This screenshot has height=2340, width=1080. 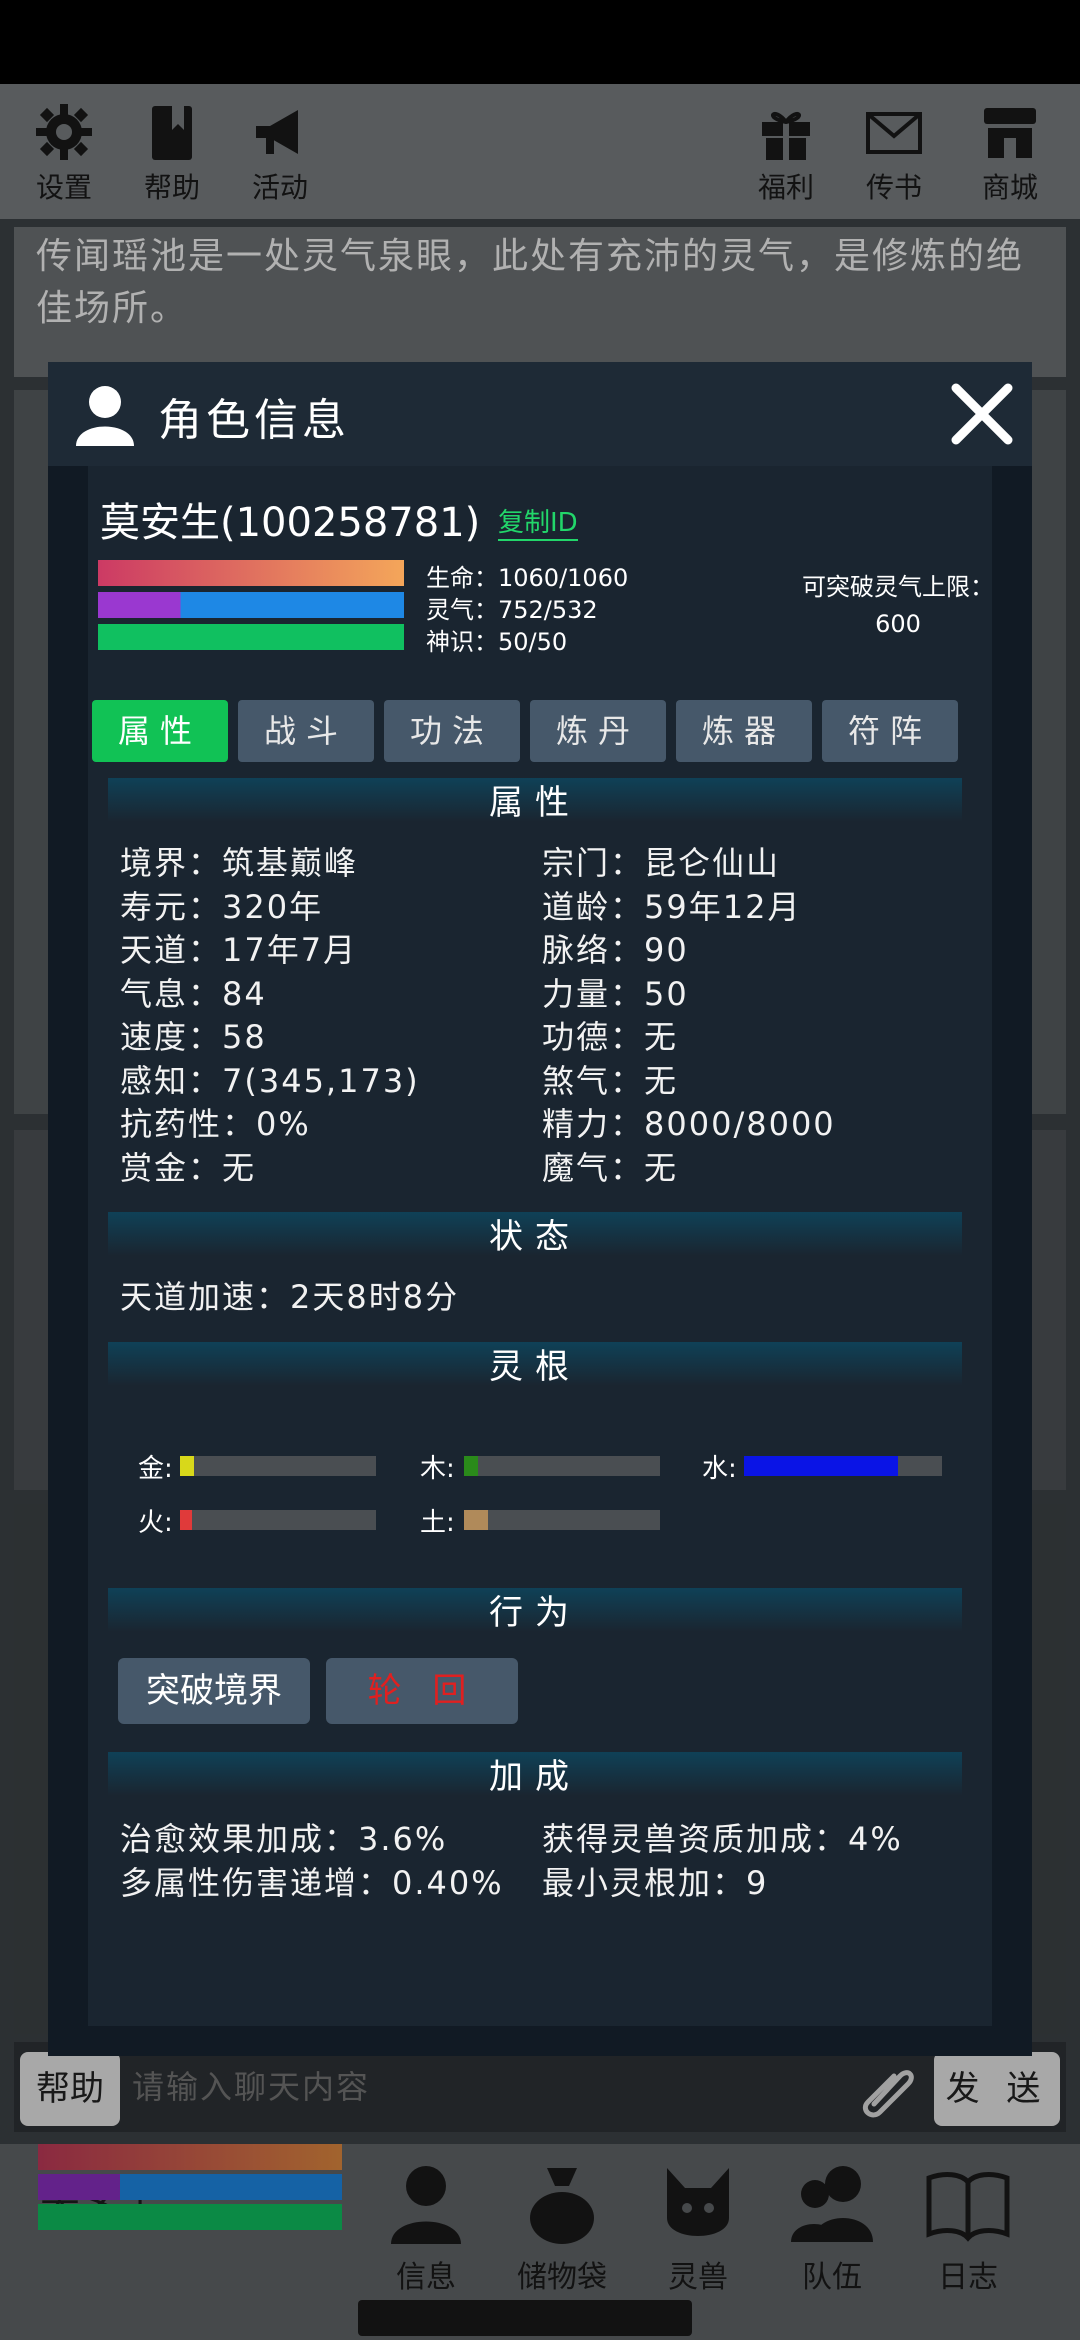 I want to click on attribute-right-3: 力量：50, so click(x=615, y=993).